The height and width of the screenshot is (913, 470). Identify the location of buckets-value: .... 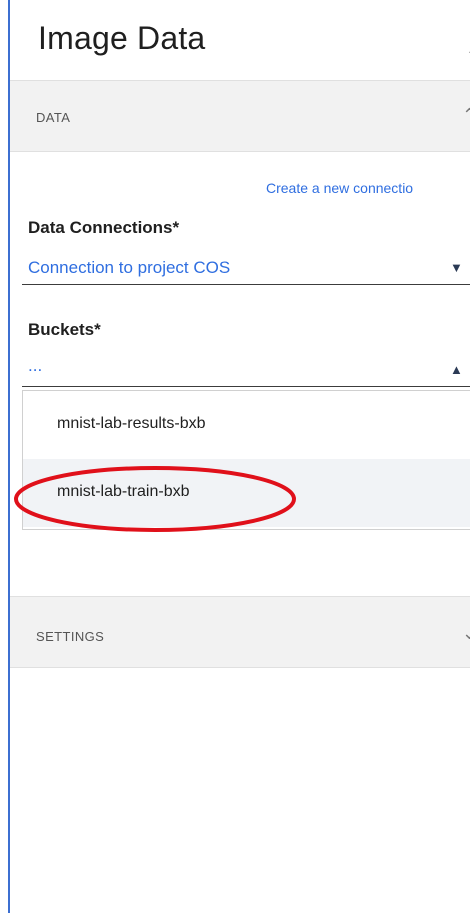
(35, 365).